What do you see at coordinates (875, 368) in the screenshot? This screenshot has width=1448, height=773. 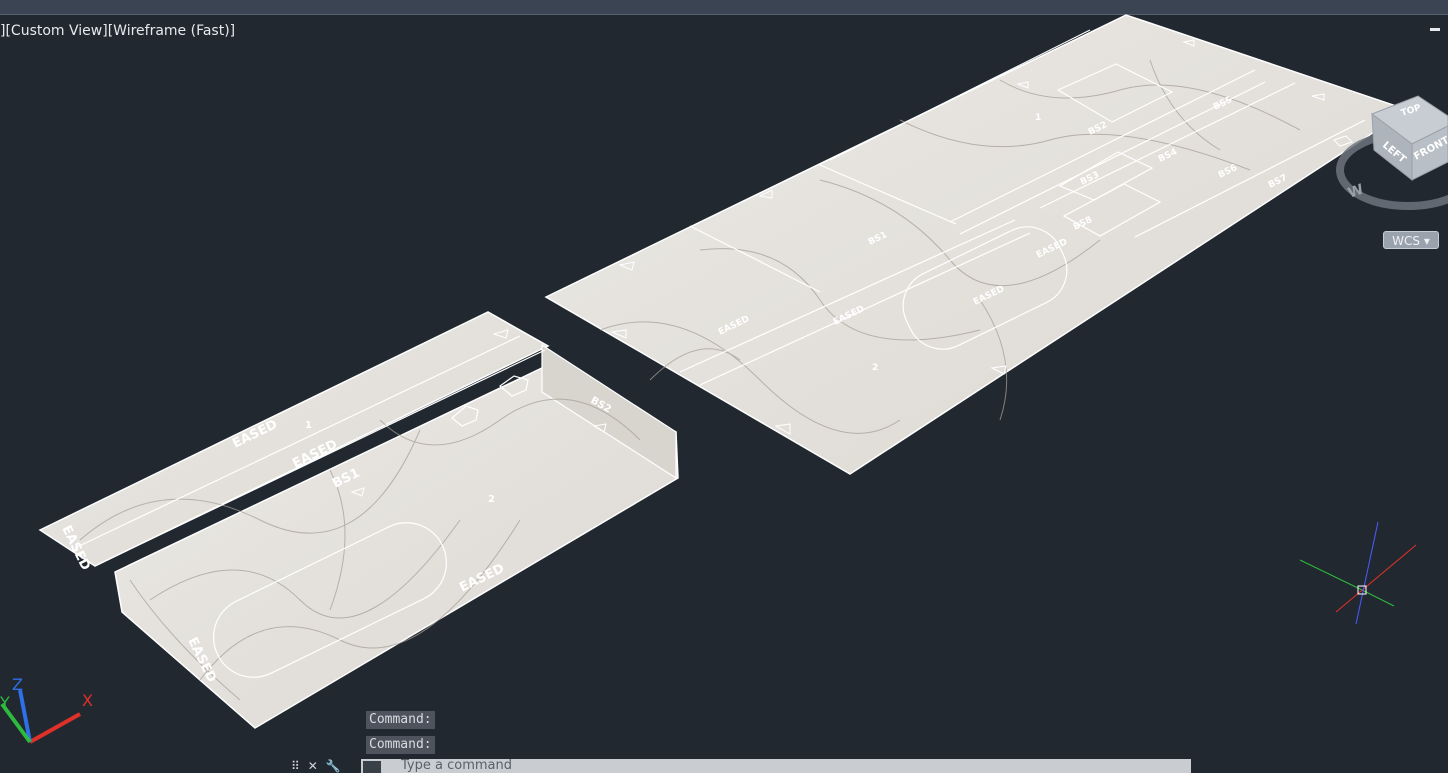 I see `right-label: 2` at bounding box center [875, 368].